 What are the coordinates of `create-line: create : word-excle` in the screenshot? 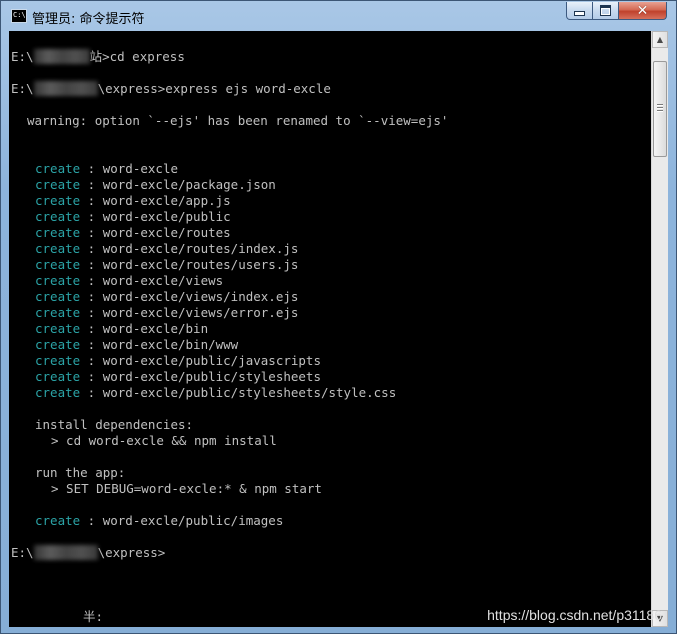 It's located at (106, 169).